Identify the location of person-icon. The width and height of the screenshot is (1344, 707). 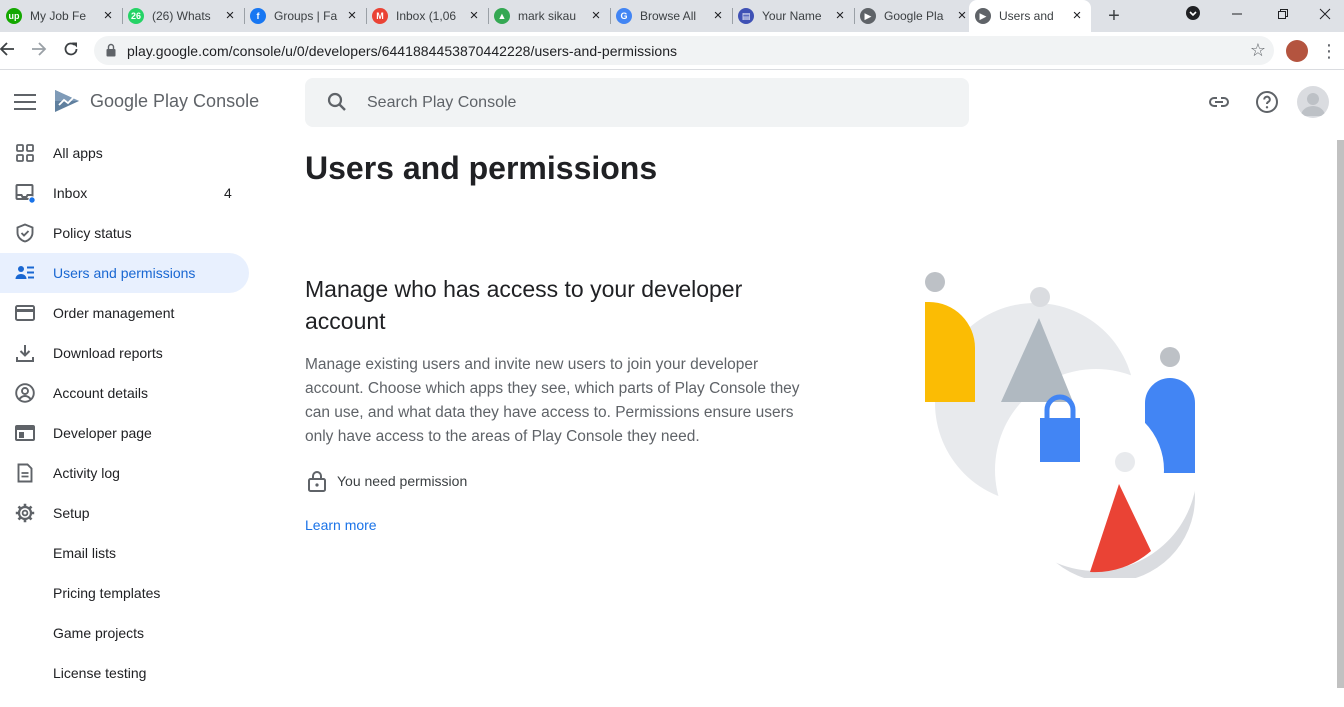
(1313, 104).